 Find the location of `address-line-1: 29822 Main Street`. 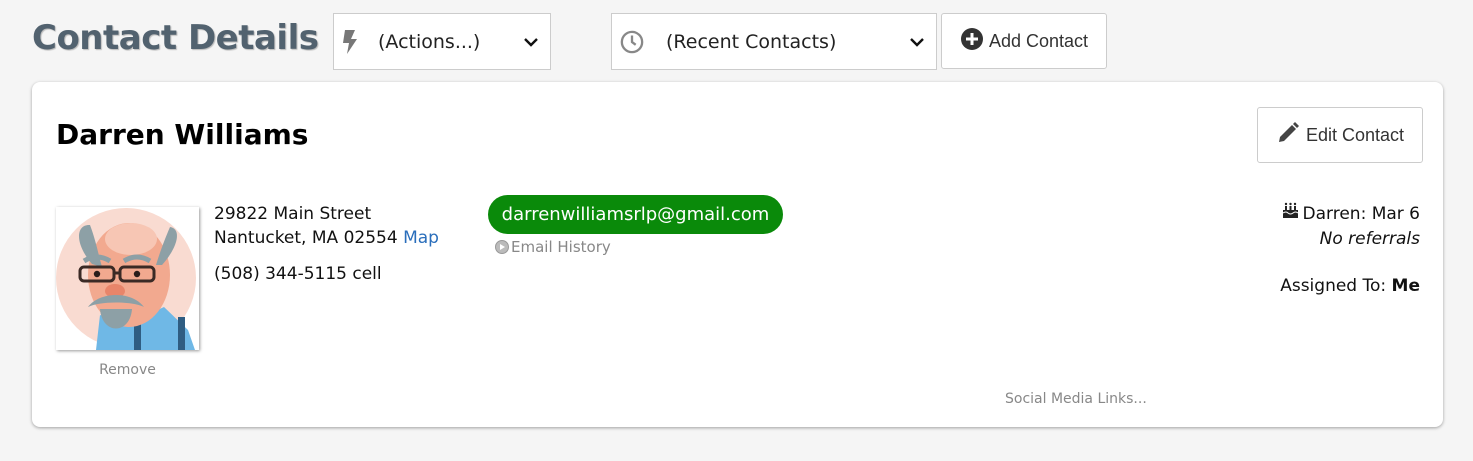

address-line-1: 29822 Main Street is located at coordinates (293, 214).